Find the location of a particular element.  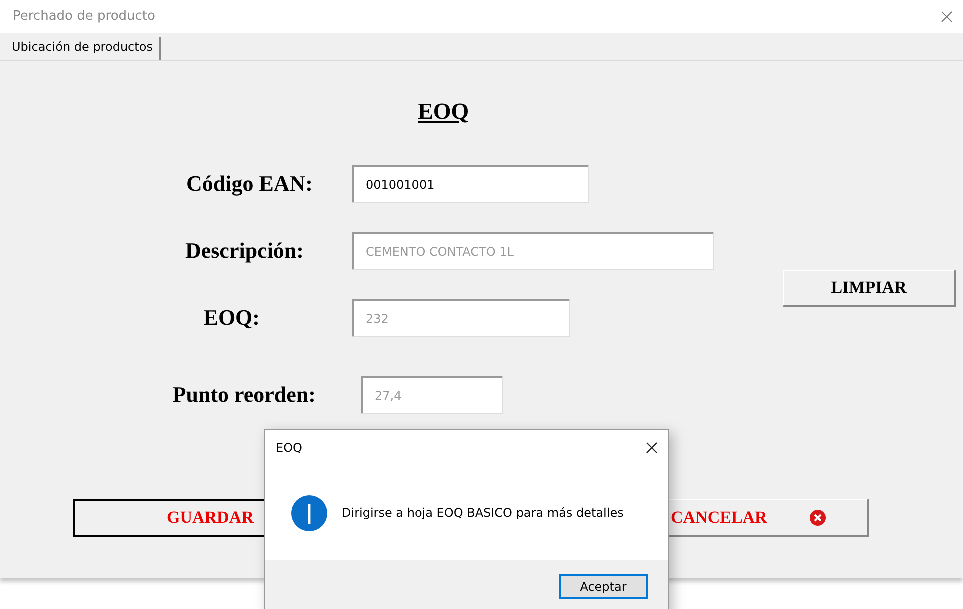

field-label: EOQ: is located at coordinates (231, 318).